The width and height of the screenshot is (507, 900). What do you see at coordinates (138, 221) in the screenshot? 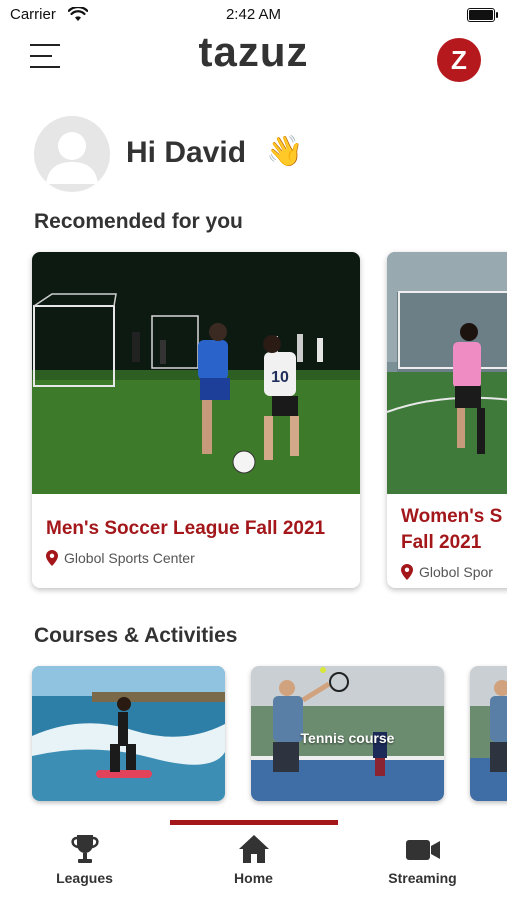
I see `recommended-title: Recomended for you` at bounding box center [138, 221].